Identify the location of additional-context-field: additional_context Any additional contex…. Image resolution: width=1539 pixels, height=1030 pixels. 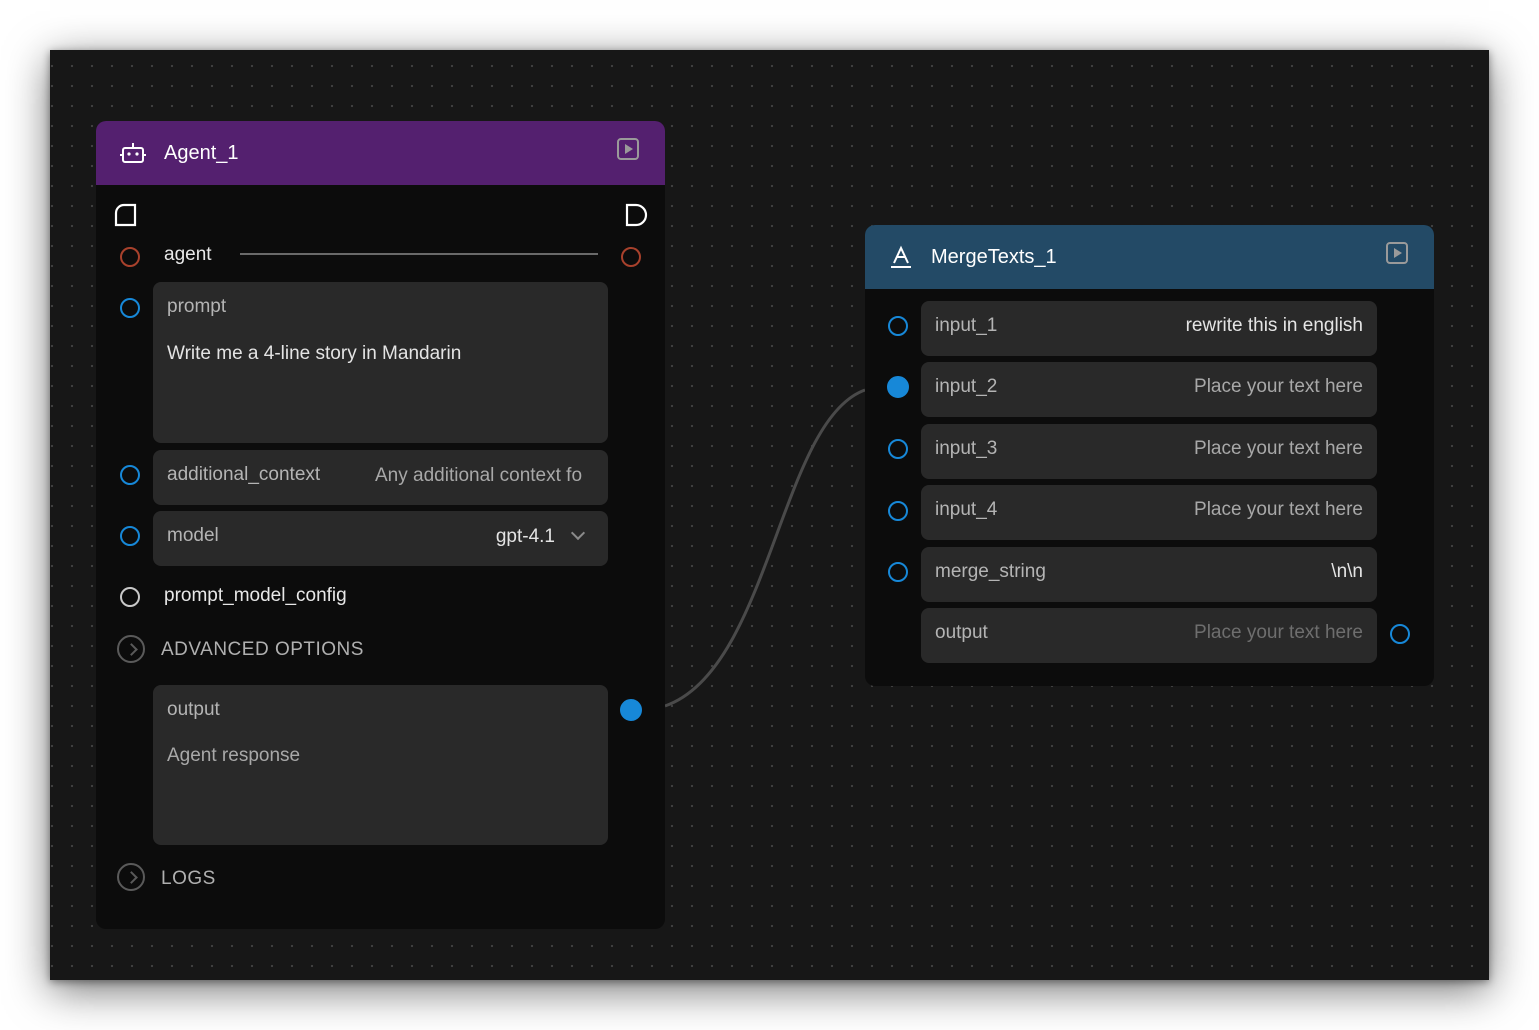
(380, 477).